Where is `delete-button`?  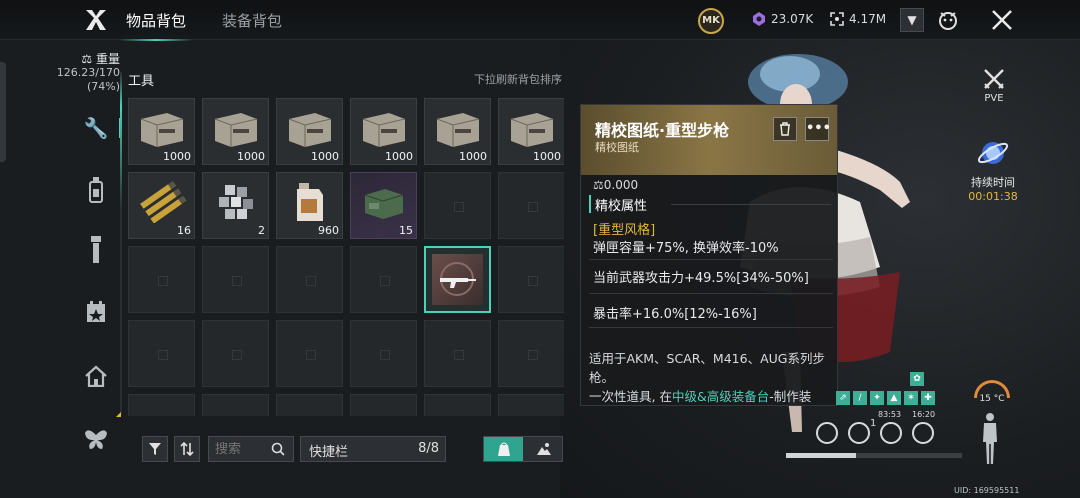
delete-button is located at coordinates (785, 129).